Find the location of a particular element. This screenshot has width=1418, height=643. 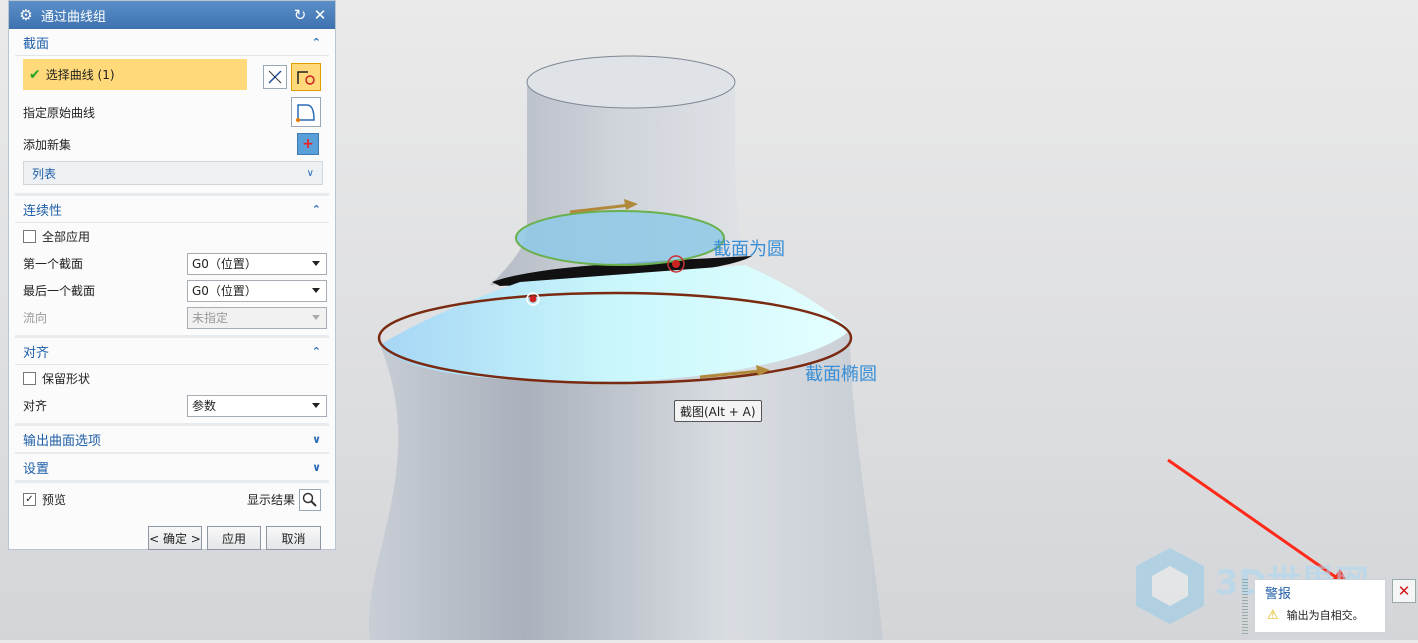

first-section-row: 第一个截面 G0（位置） is located at coordinates (172, 263).